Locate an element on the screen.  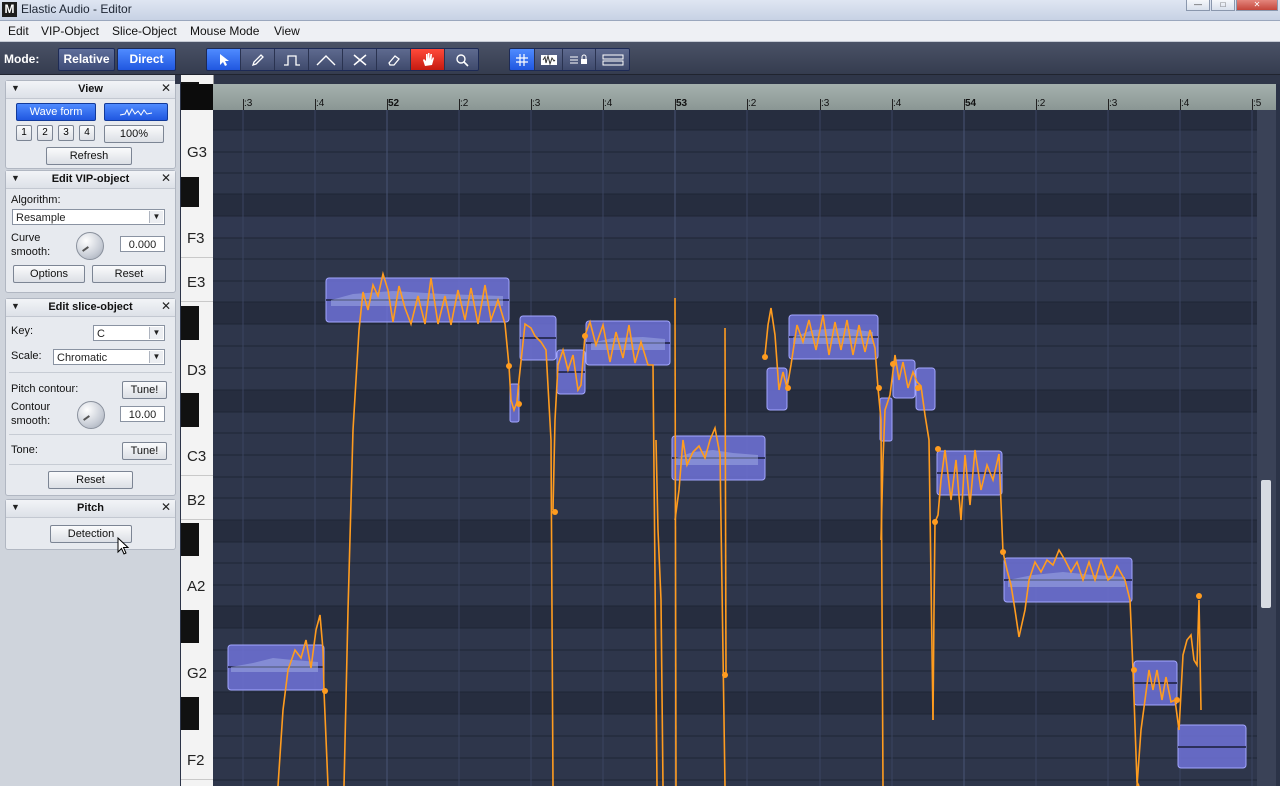
curve-label: Curve is located at coordinates (26, 238).